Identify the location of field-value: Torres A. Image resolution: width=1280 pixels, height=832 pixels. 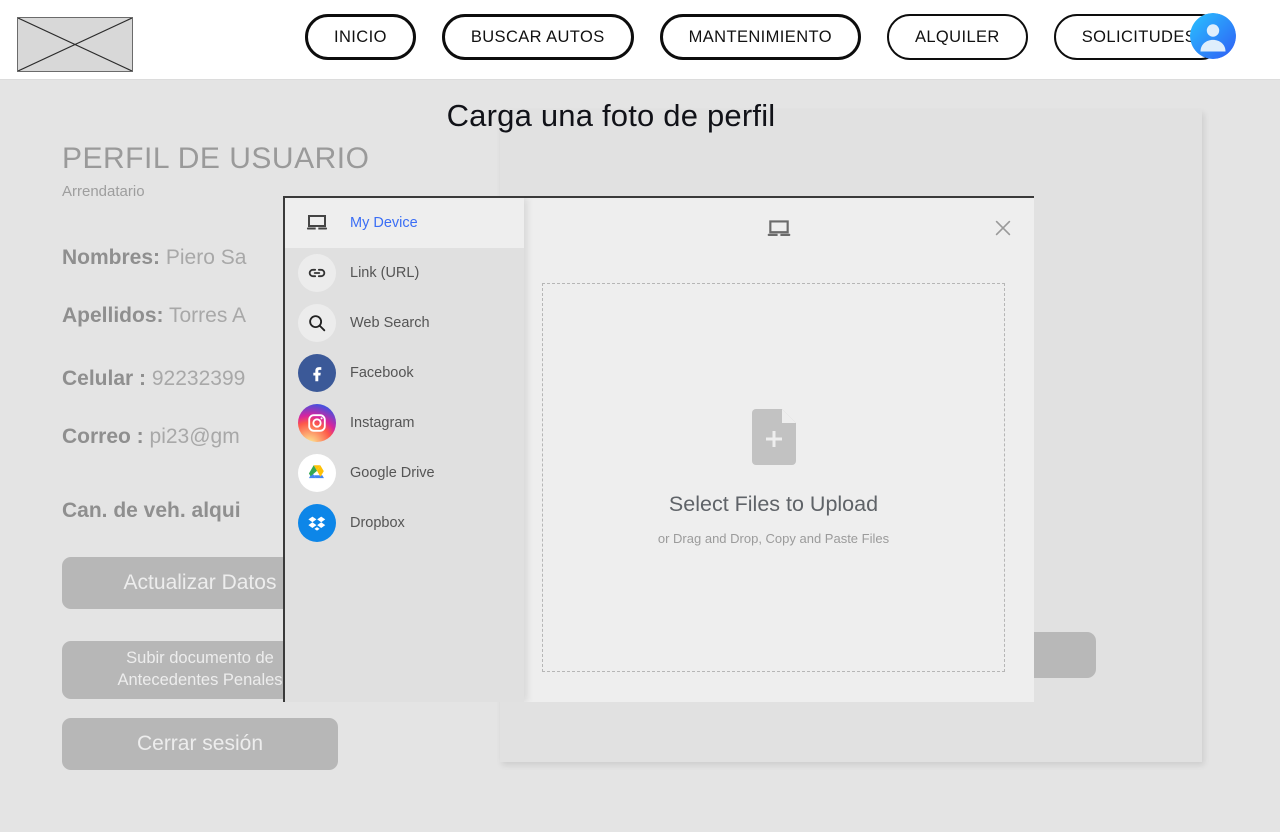
(207, 315).